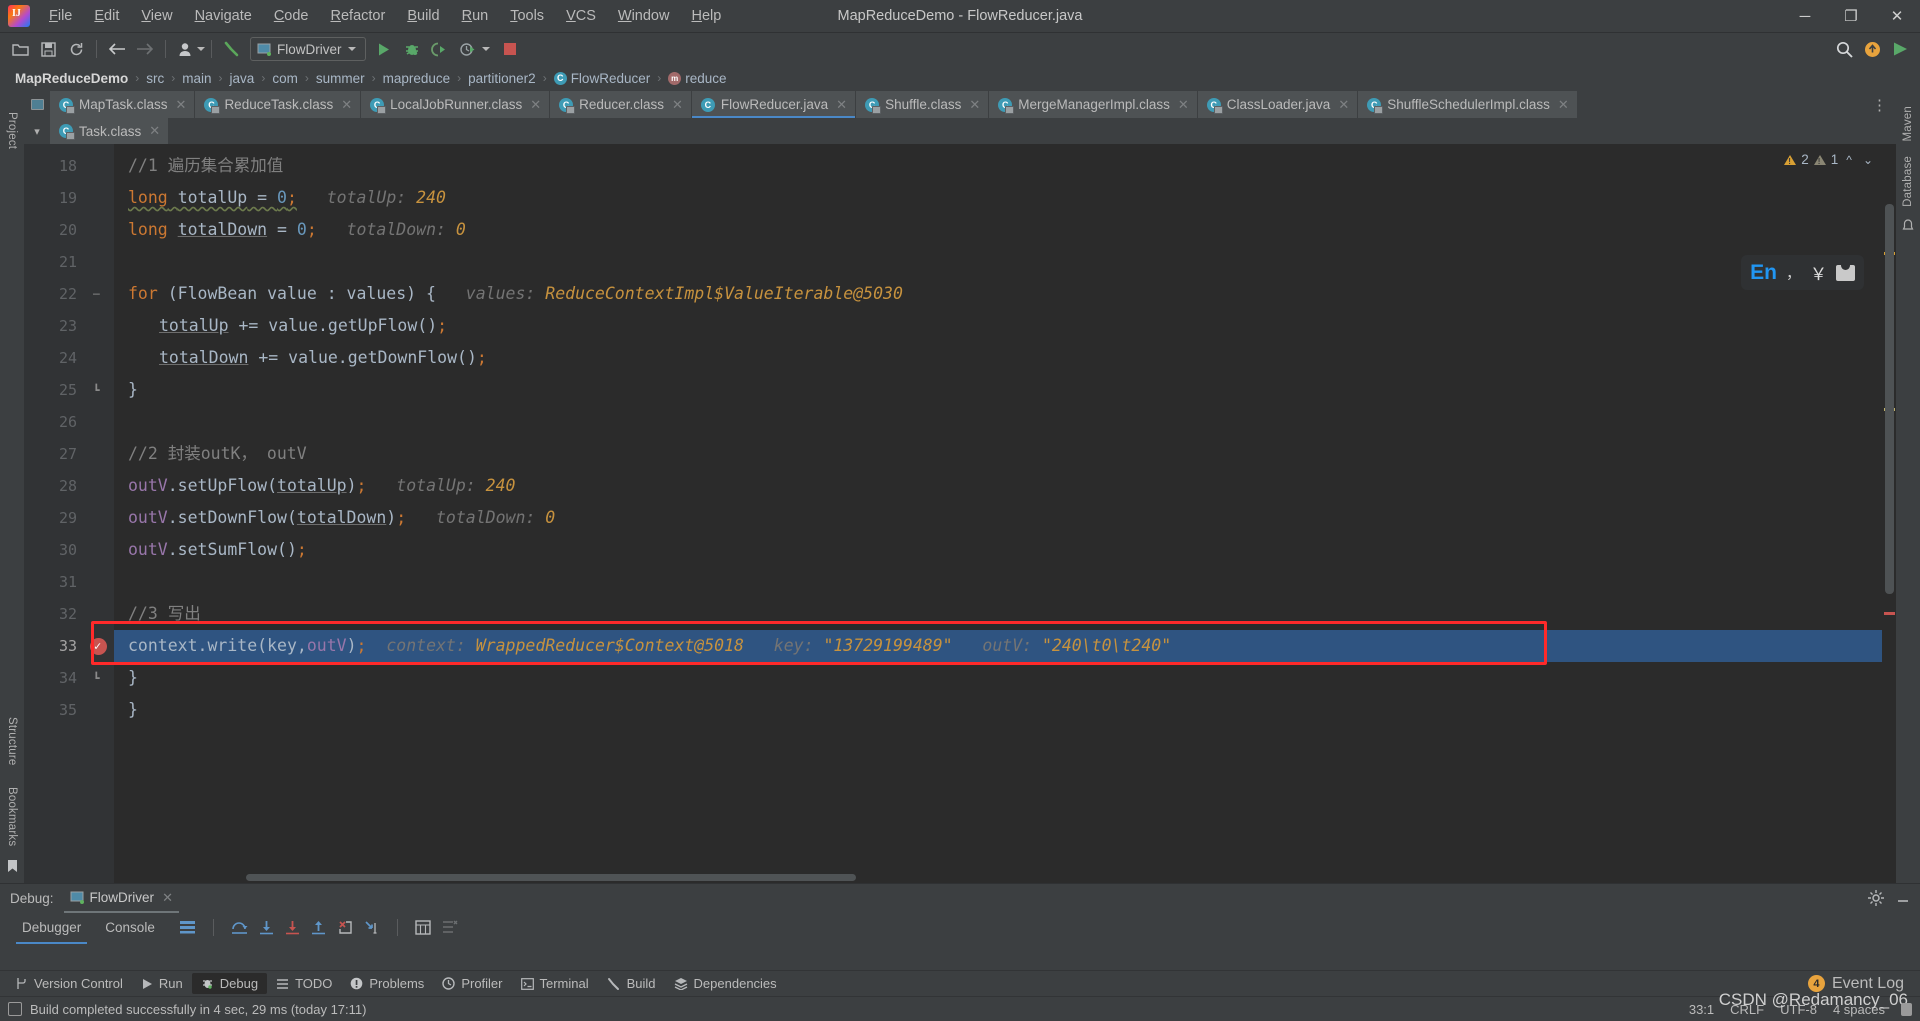 This screenshot has width=1920, height=1021. I want to click on breadcrumb-item-main: main, so click(196, 78).